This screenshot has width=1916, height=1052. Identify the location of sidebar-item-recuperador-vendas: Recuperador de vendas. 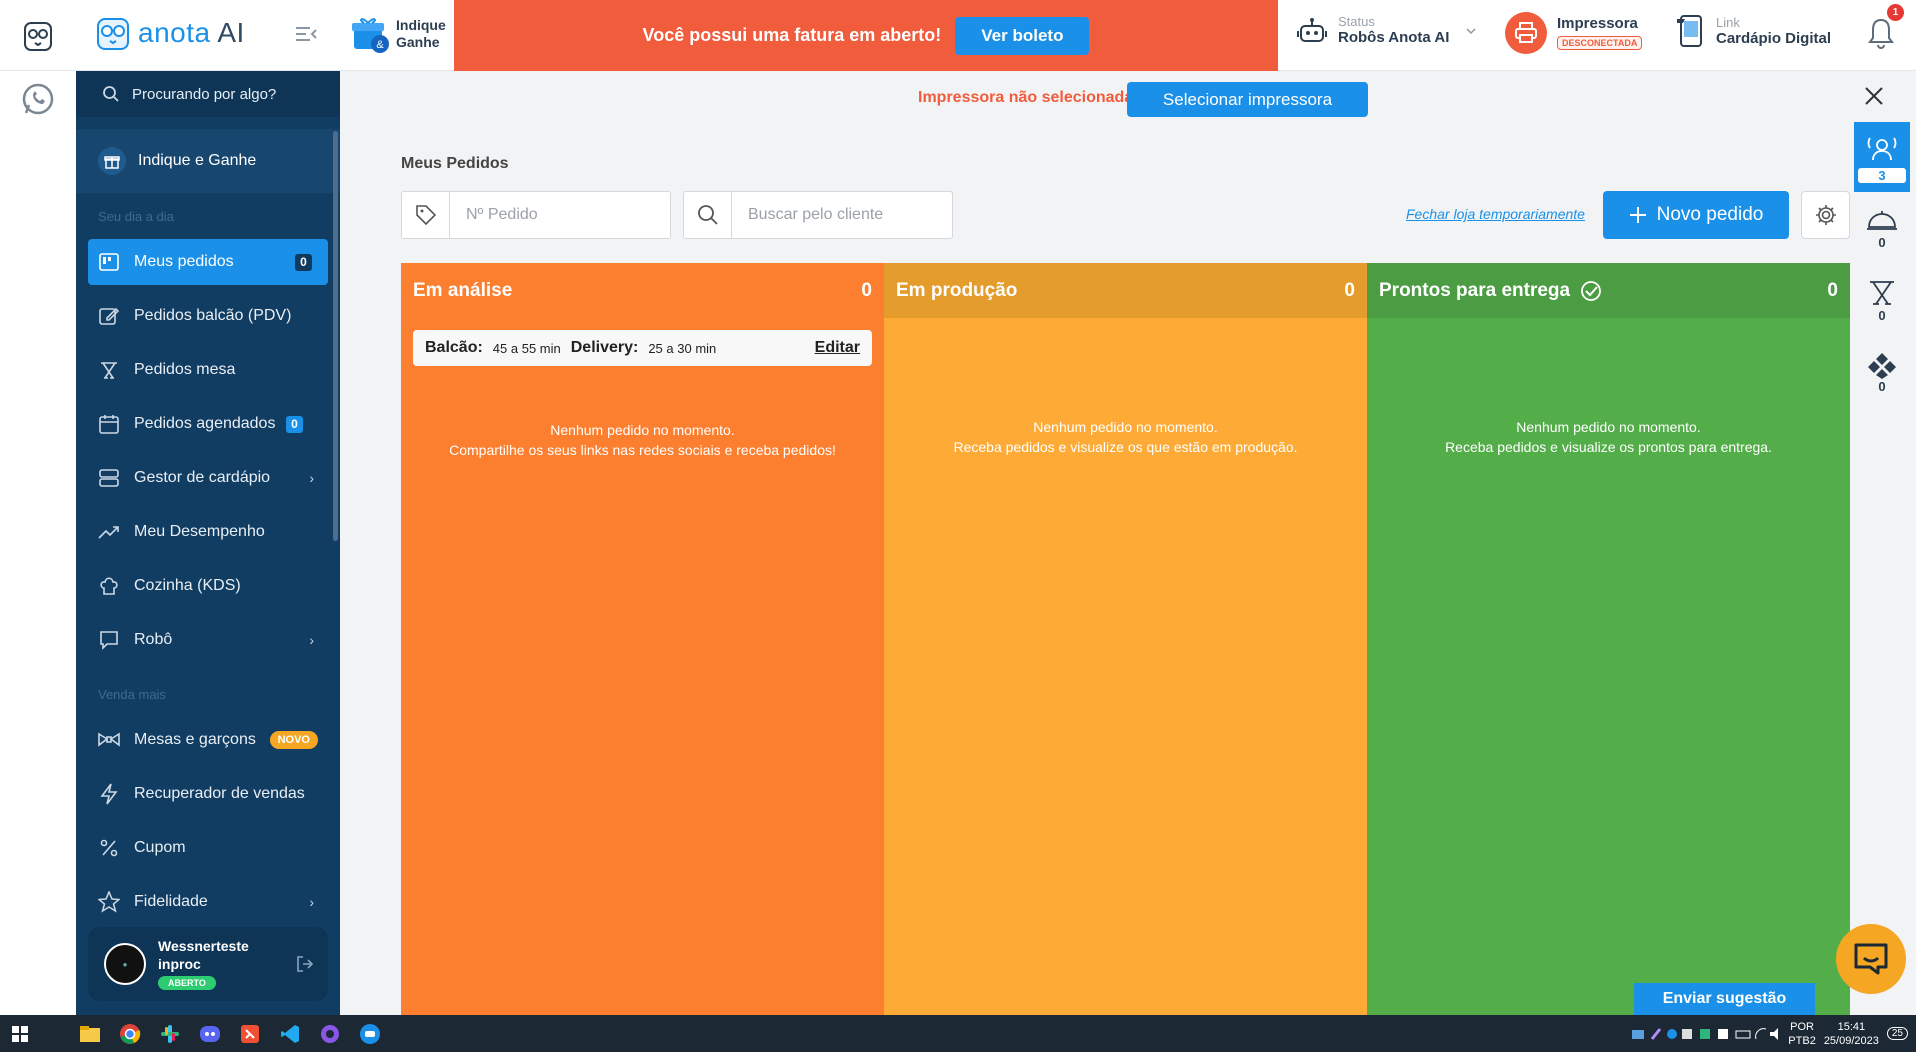
(208, 794).